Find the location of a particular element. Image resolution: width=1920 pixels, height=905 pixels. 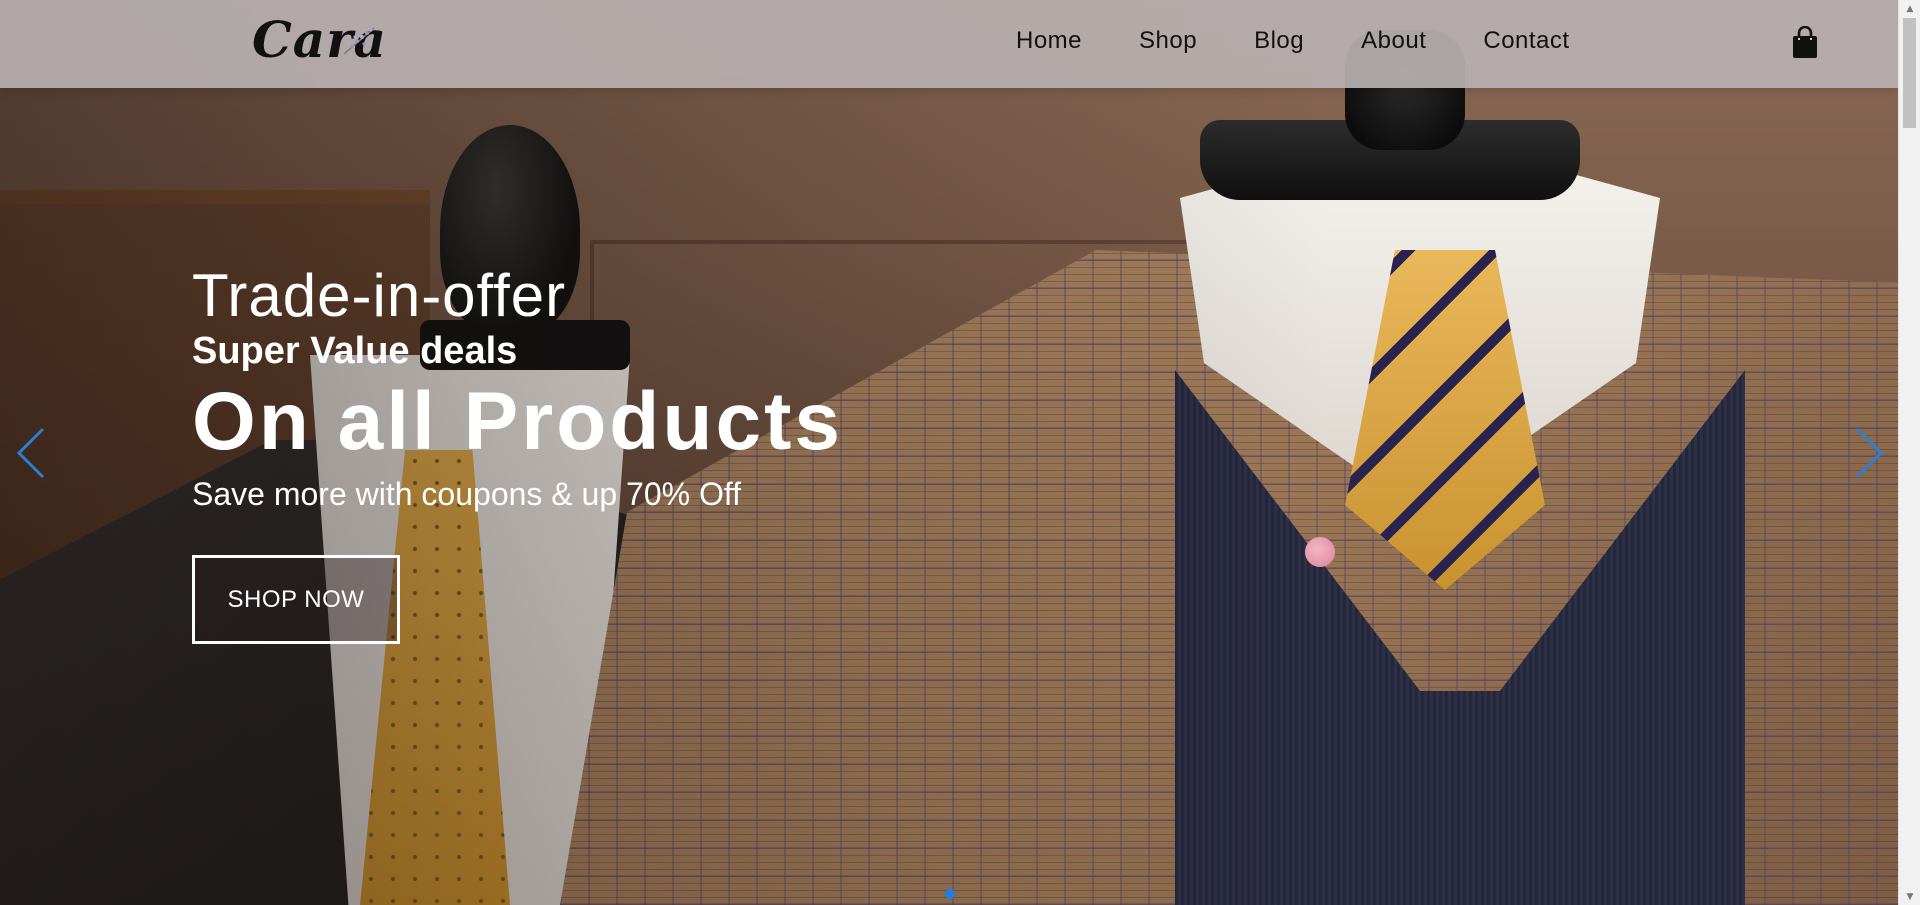

shopping-bag-icon is located at coordinates (1805, 43).